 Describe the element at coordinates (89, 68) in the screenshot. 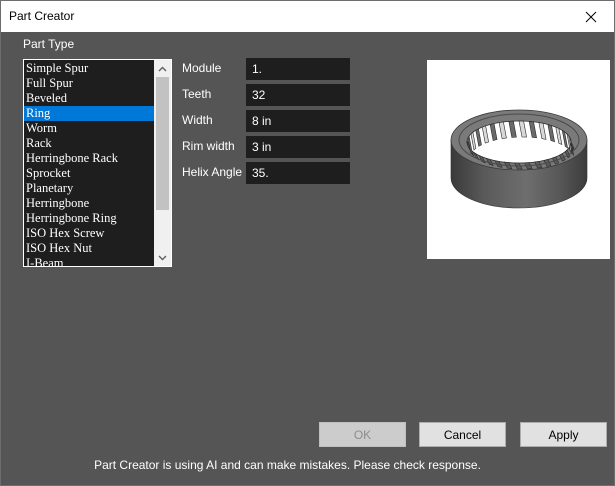

I see `list-item: Simple Spur` at that location.